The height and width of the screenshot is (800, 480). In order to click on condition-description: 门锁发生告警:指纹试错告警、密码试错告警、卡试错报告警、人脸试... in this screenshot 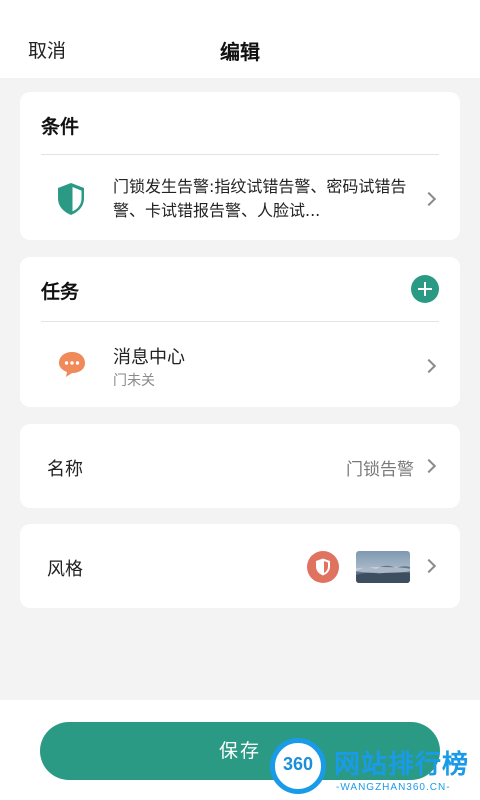, I will do `click(263, 199)`.